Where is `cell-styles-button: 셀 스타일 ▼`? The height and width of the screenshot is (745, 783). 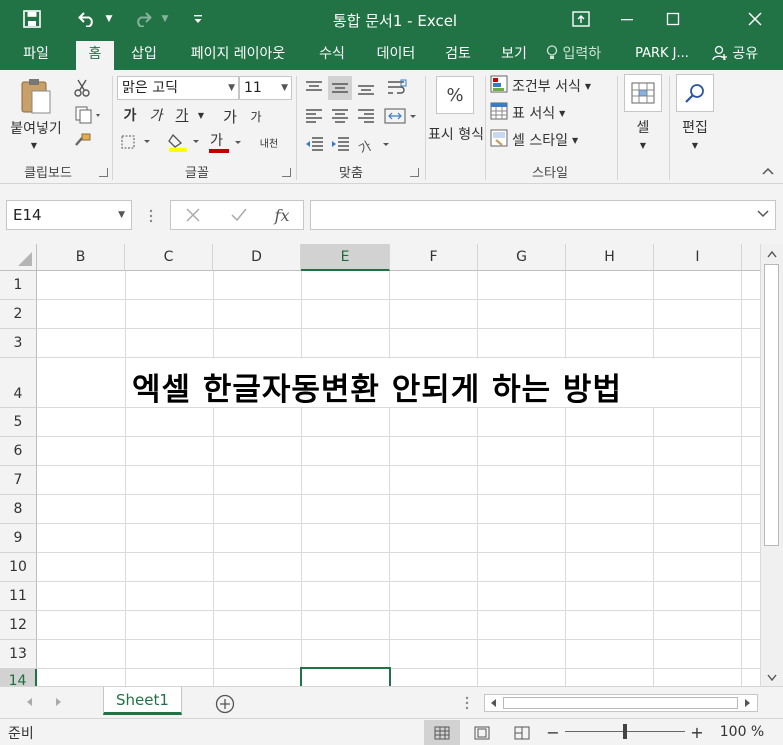 cell-styles-button: 셀 스타일 ▼ is located at coordinates (552, 140).